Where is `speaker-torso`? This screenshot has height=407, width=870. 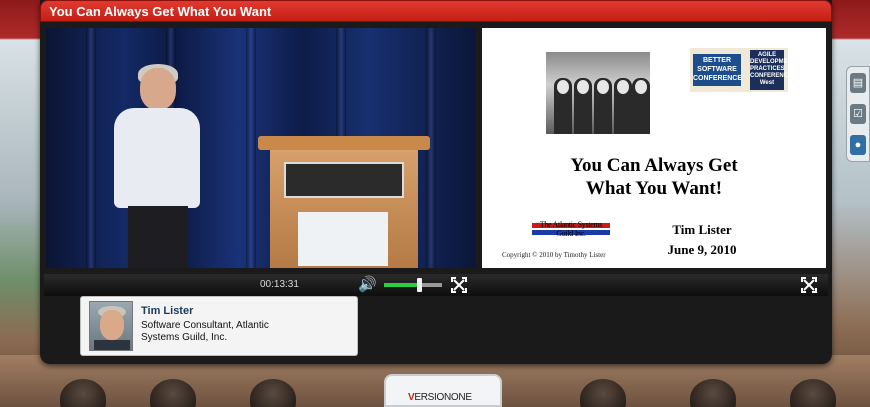 speaker-torso is located at coordinates (157, 158).